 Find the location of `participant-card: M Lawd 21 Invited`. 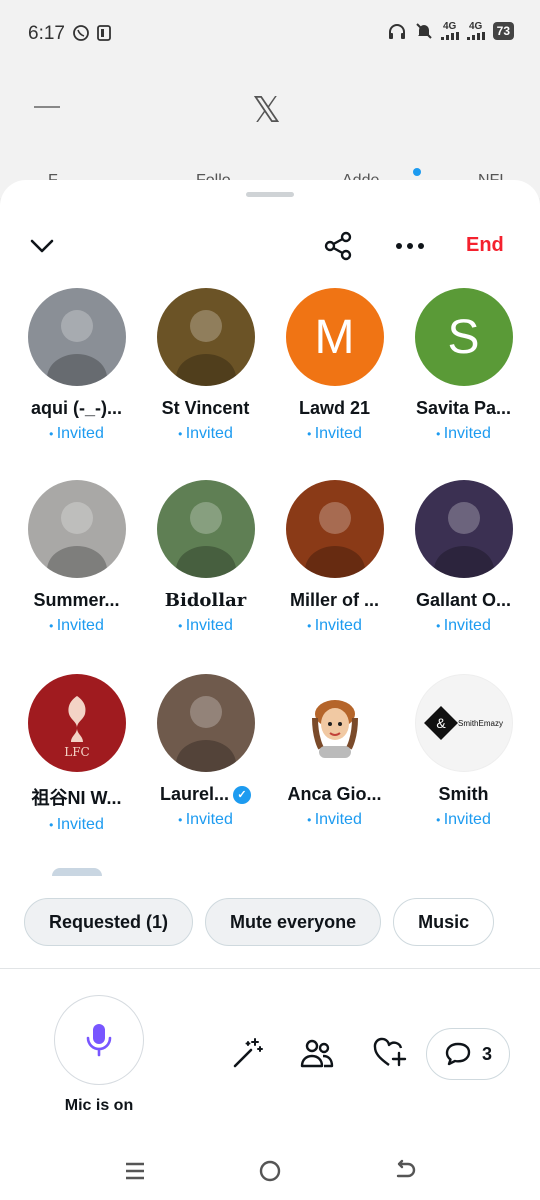

participant-card: M Lawd 21 Invited is located at coordinates (334, 365).